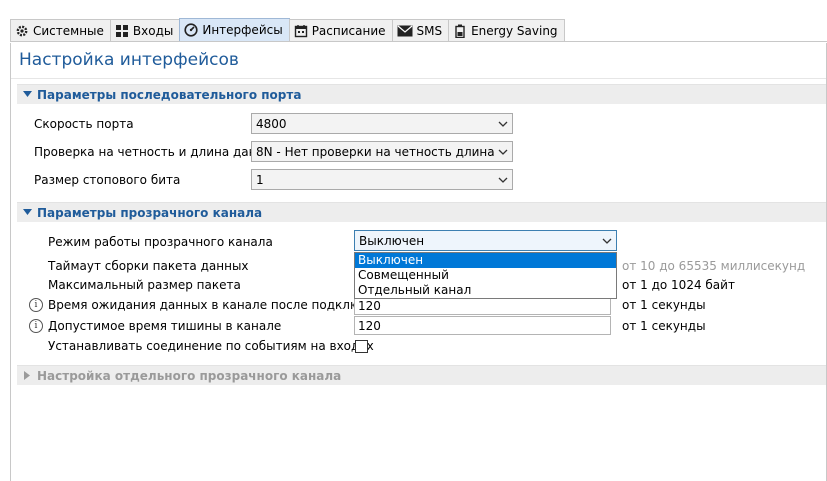  I want to click on page-title: Настройка интерфейсов, so click(129, 60).